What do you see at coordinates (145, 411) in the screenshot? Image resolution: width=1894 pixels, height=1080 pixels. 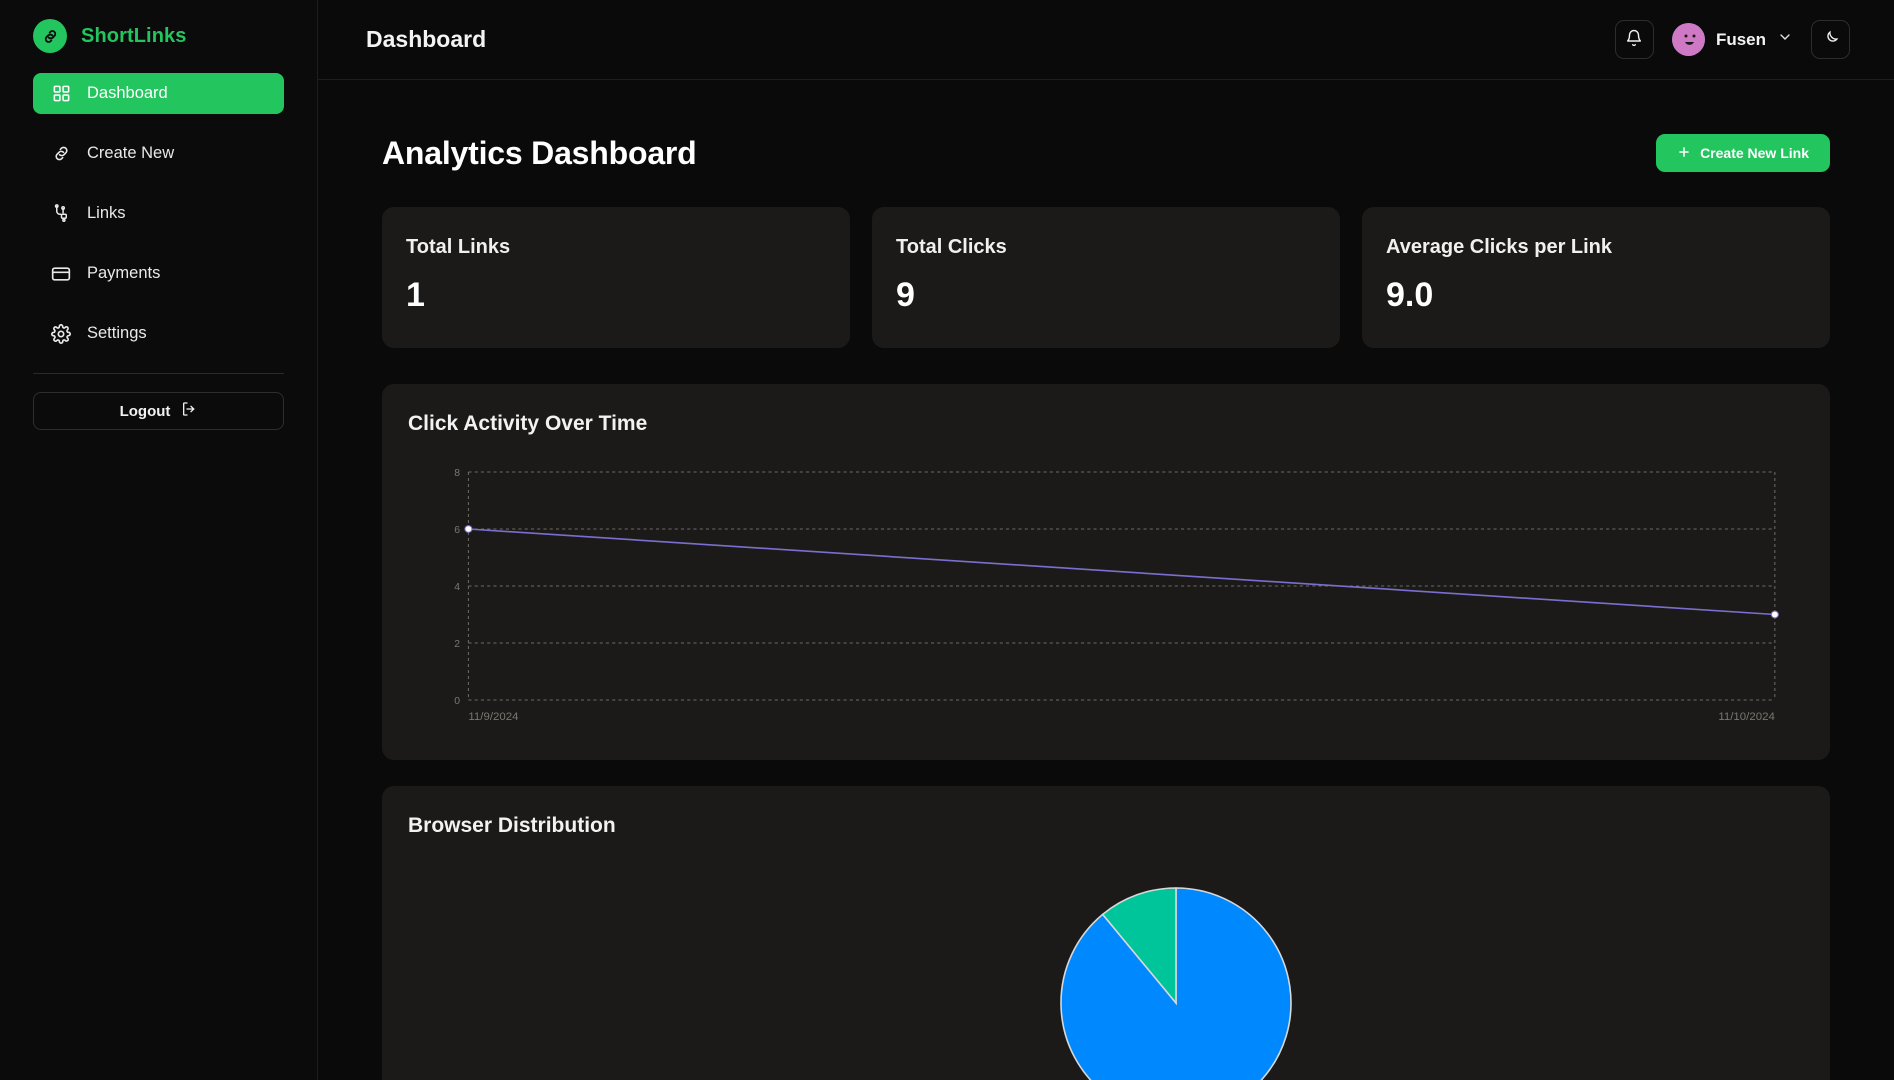 I see `logout-label: Logout` at bounding box center [145, 411].